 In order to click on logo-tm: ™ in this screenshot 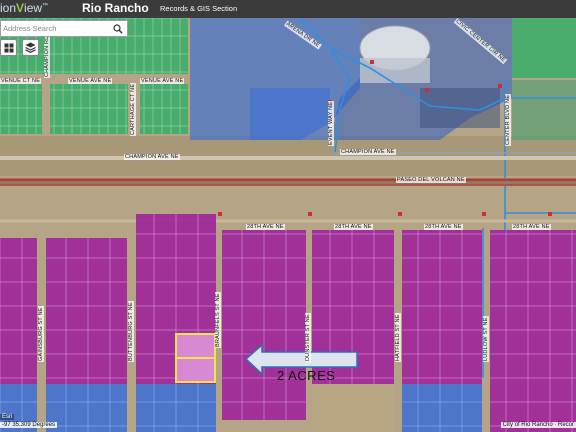, I will do `click(45, 6)`.